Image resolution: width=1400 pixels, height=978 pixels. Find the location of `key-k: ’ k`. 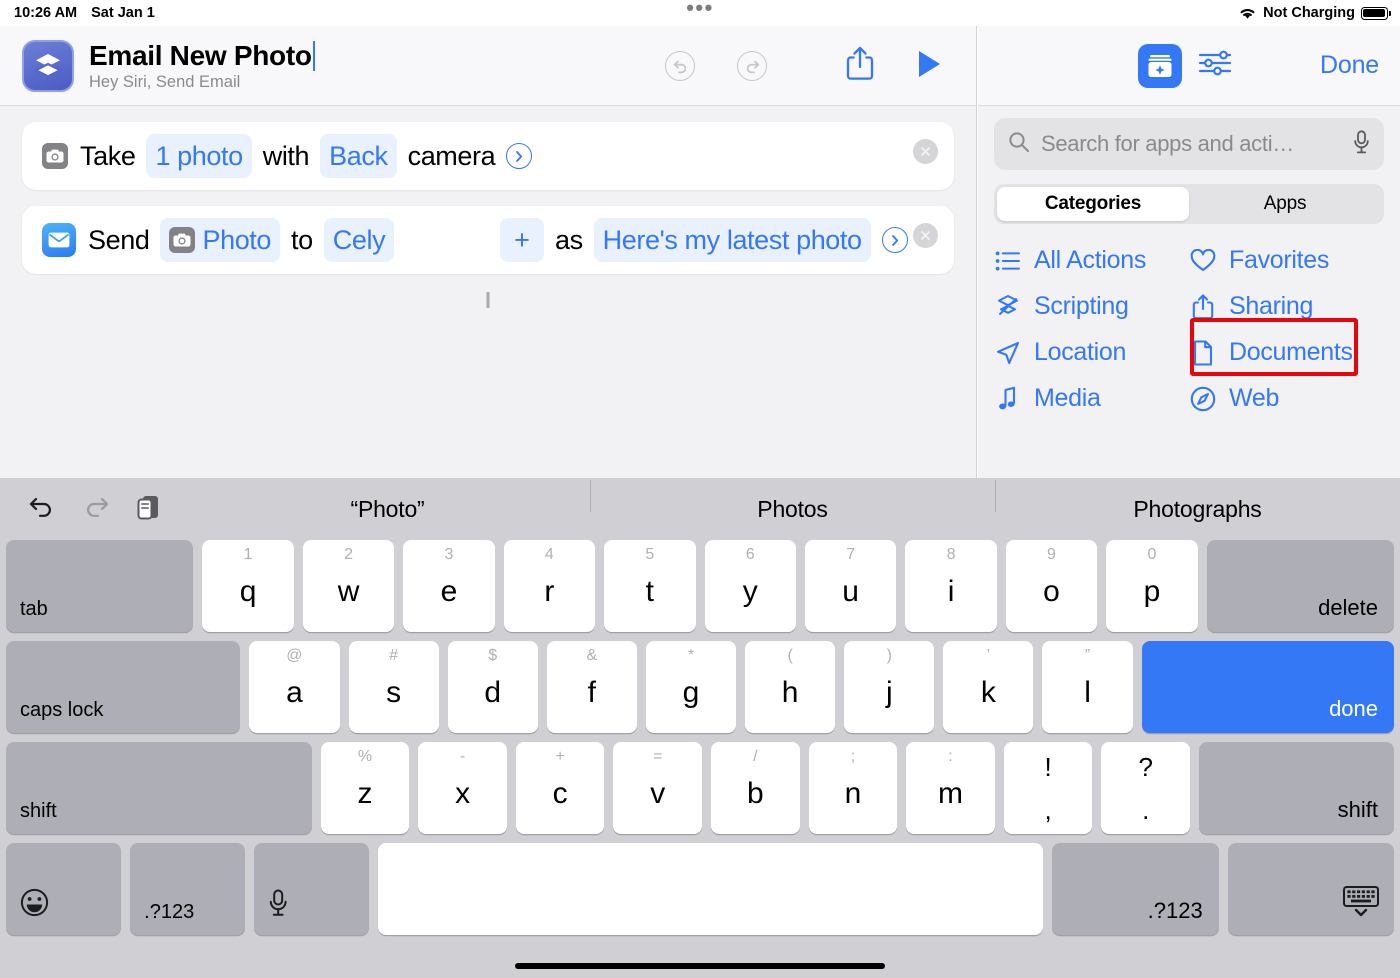

key-k: ’ k is located at coordinates (988, 687).